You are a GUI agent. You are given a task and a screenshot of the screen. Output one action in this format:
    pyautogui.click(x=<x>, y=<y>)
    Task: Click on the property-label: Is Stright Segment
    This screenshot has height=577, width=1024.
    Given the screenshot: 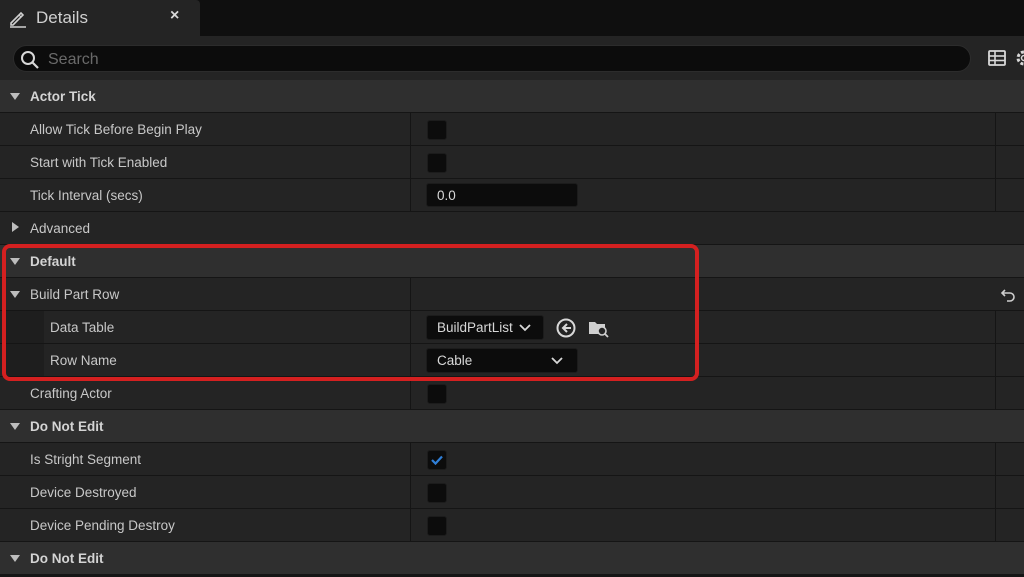 What is the action you would take?
    pyautogui.click(x=86, y=459)
    